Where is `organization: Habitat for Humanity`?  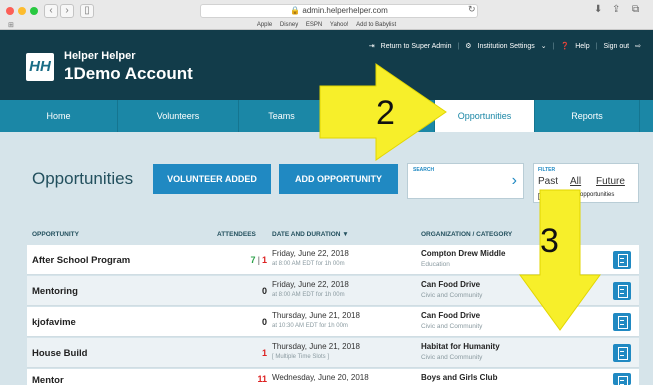
organization: Habitat for Humanity is located at coordinates (460, 346).